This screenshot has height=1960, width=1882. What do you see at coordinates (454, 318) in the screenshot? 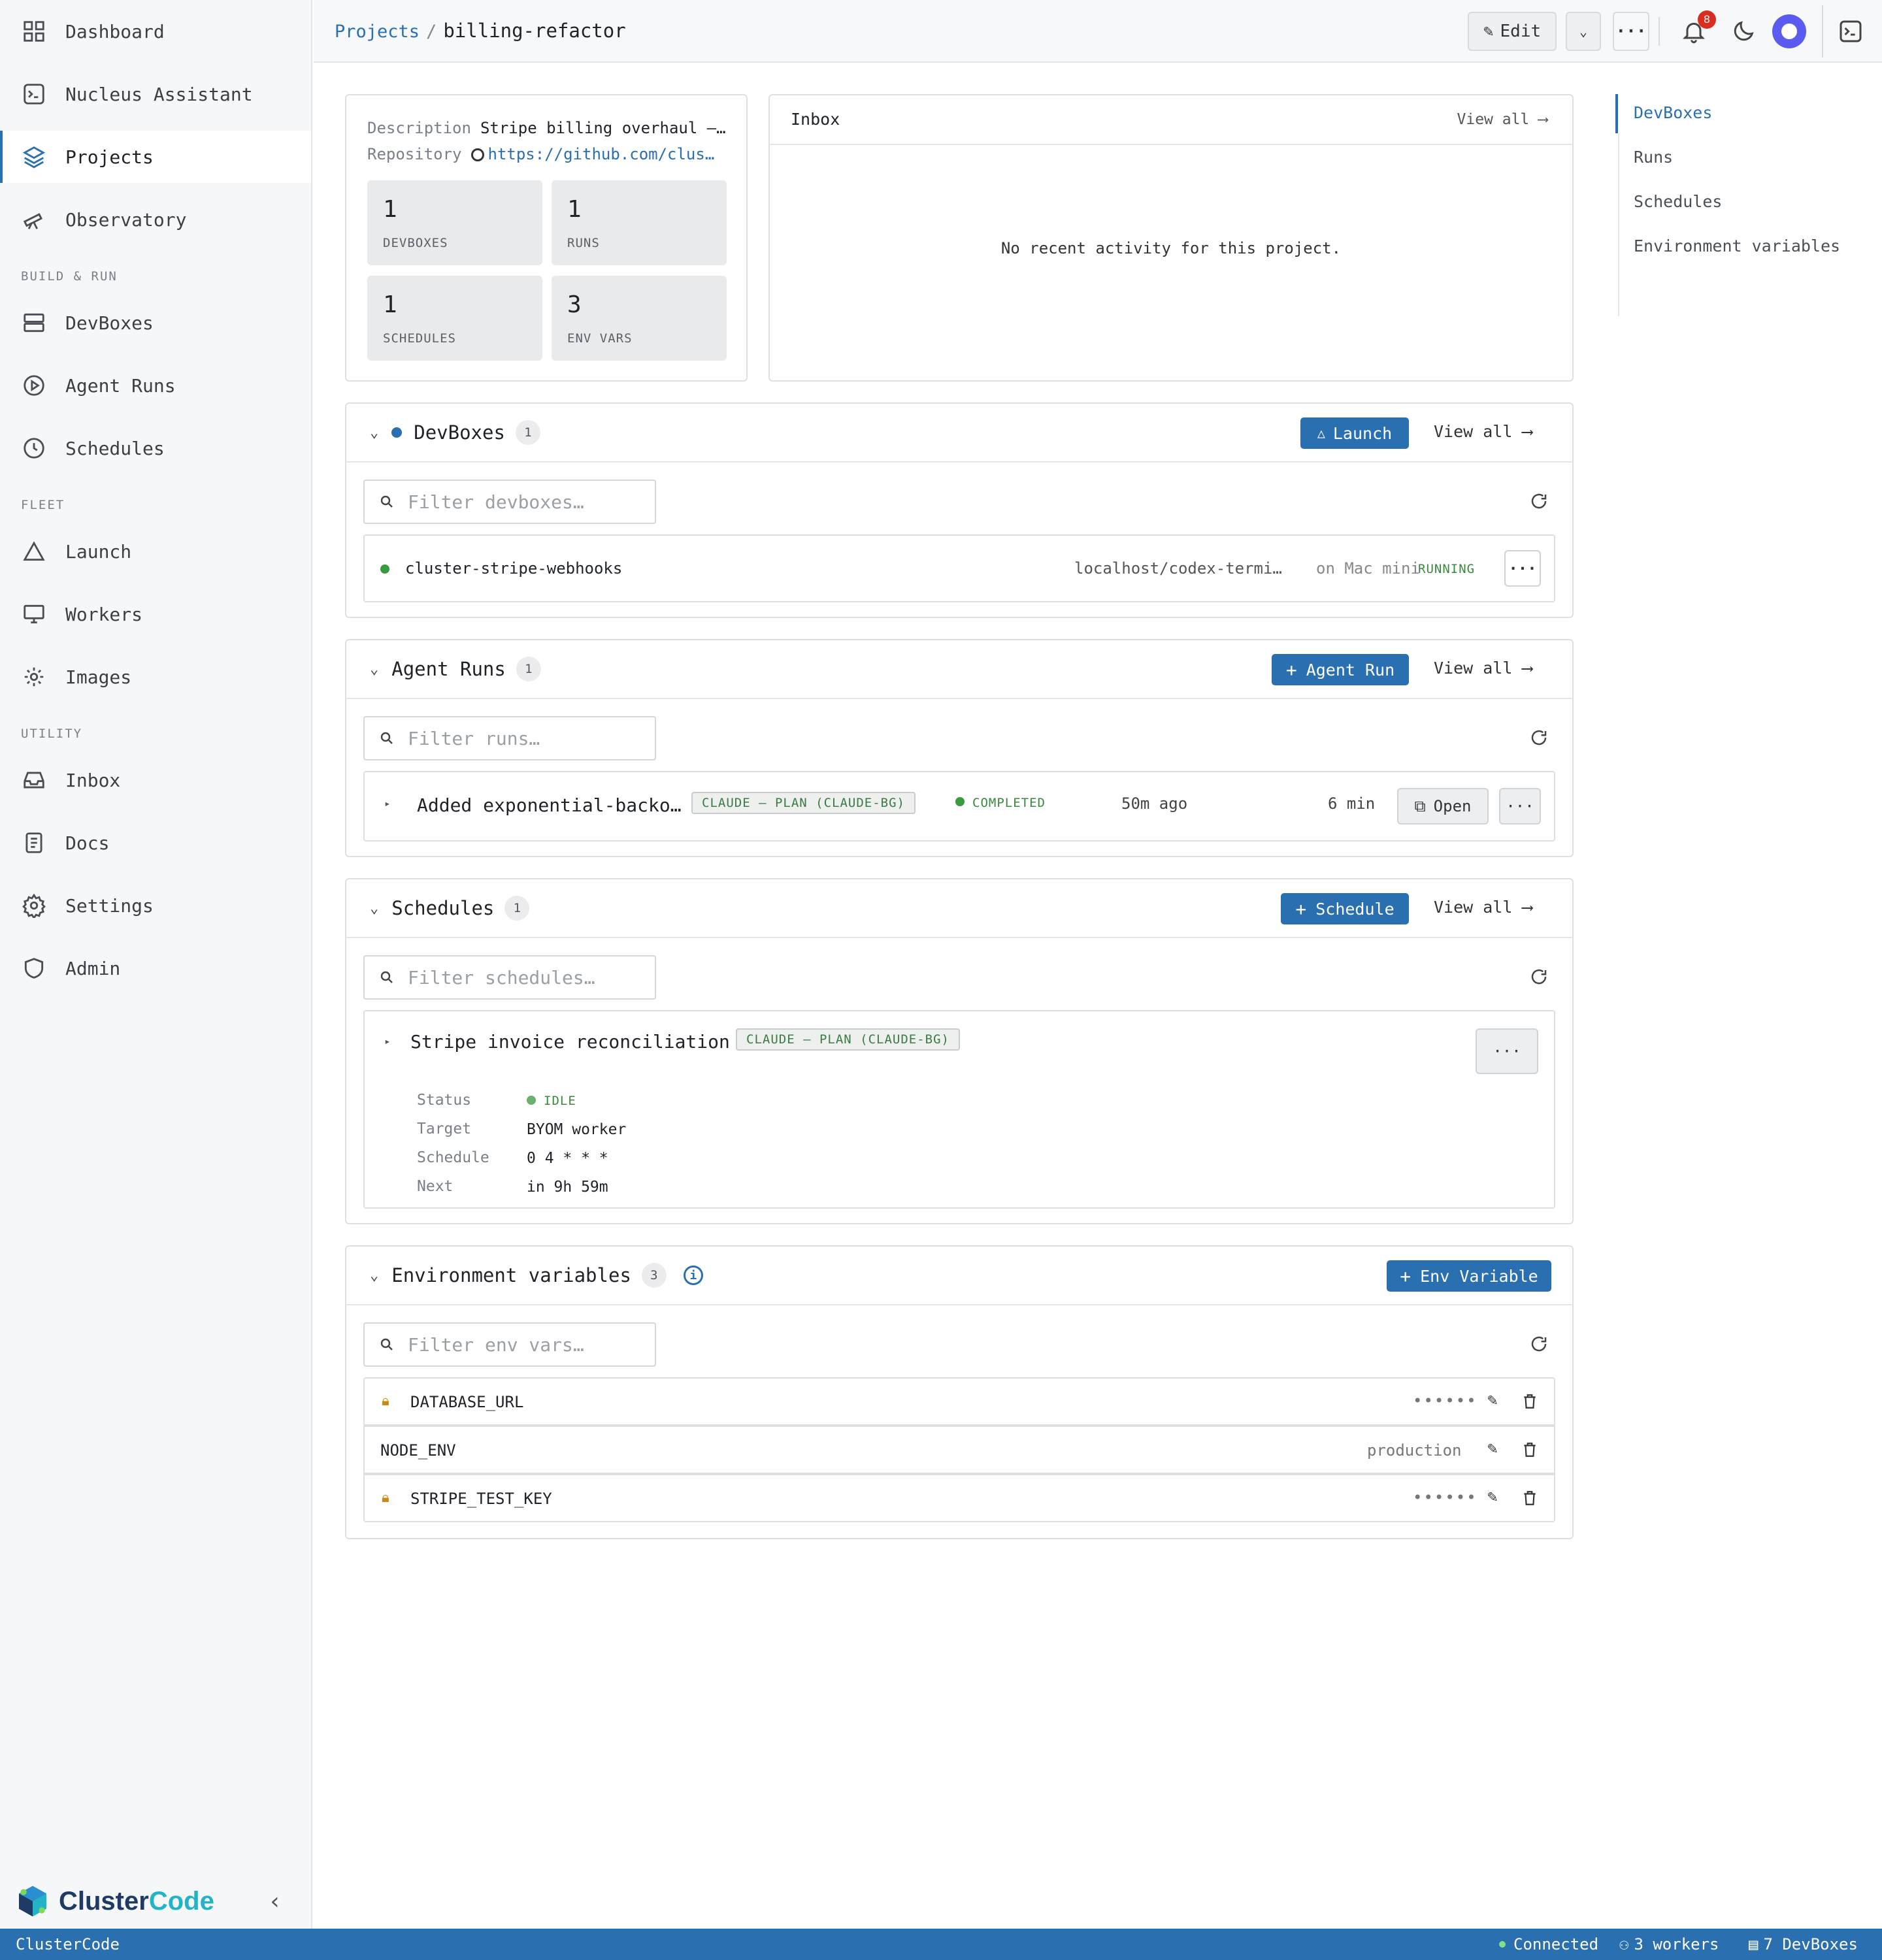
I see `stat-schedules: 1 SCHEDULES` at bounding box center [454, 318].